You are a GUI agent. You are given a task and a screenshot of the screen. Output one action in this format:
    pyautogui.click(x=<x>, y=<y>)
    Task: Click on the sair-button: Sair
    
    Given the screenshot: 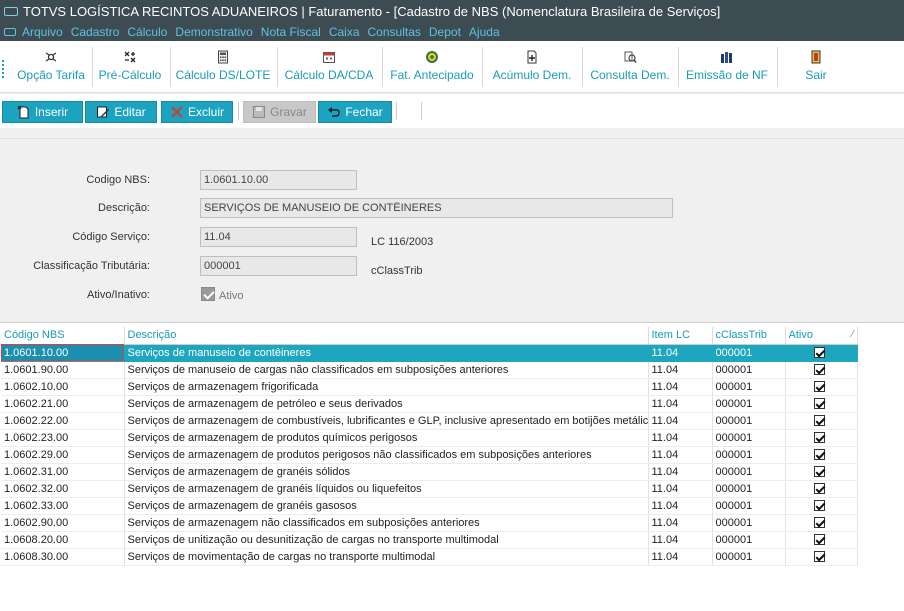 What is the action you would take?
    pyautogui.click(x=816, y=66)
    